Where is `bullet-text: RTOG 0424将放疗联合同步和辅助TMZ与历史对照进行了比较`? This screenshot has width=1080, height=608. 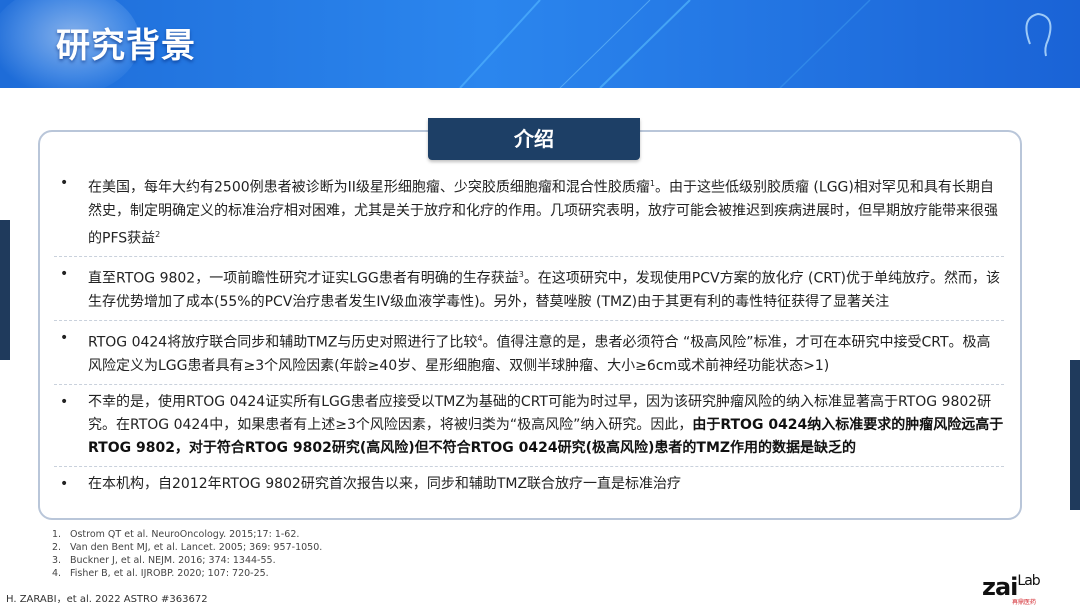
bullet-text: RTOG 0424将放疗联合同步和辅助TMZ与历史对照进行了比较 is located at coordinates (283, 342).